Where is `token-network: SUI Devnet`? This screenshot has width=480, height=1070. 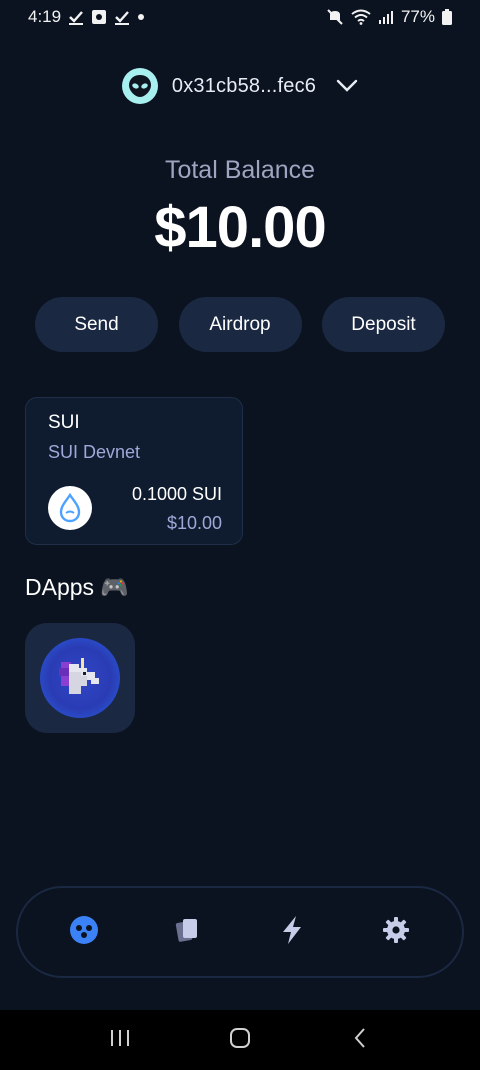 token-network: SUI Devnet is located at coordinates (94, 452).